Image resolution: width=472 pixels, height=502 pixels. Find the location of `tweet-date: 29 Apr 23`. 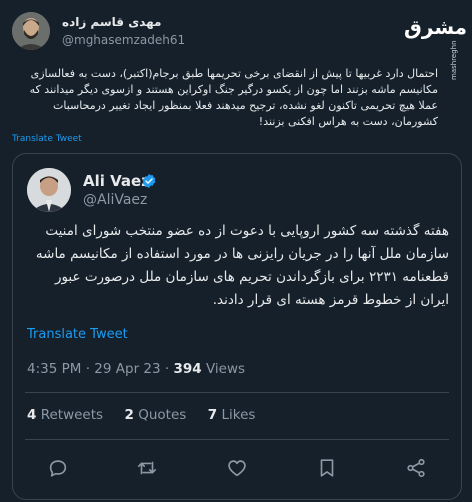

tweet-date: 29 Apr 23 is located at coordinates (127, 369).